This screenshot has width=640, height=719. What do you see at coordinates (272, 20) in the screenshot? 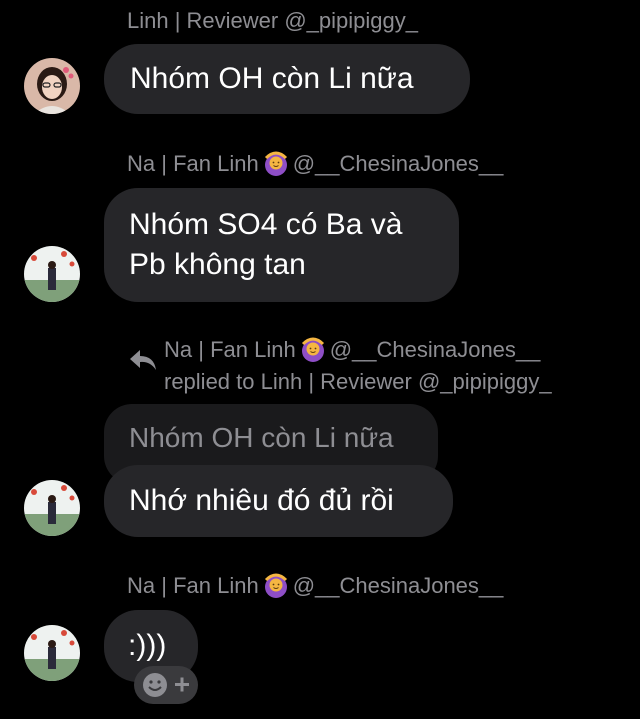
I see `sender-label: Linh | Reviewer @_pipipiggy_` at bounding box center [272, 20].